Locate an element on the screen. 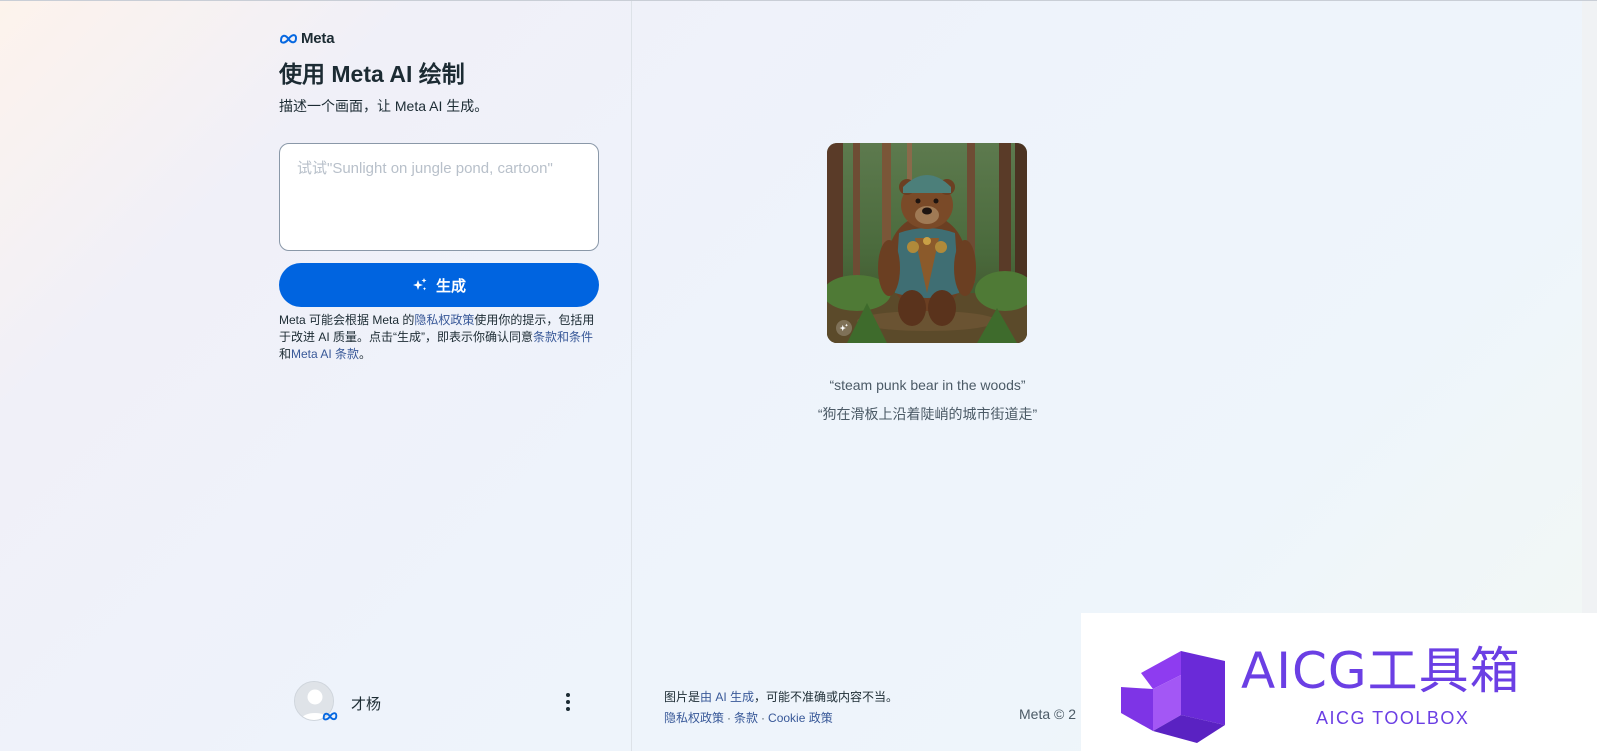 This screenshot has height=751, width=1597. prompt-input is located at coordinates (439, 197).